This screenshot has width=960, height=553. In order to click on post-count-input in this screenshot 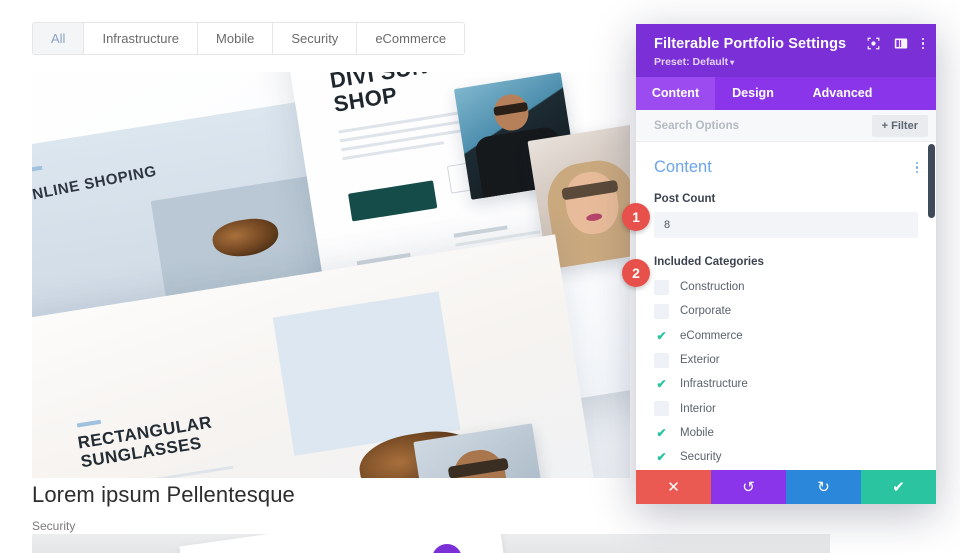, I will do `click(786, 225)`.